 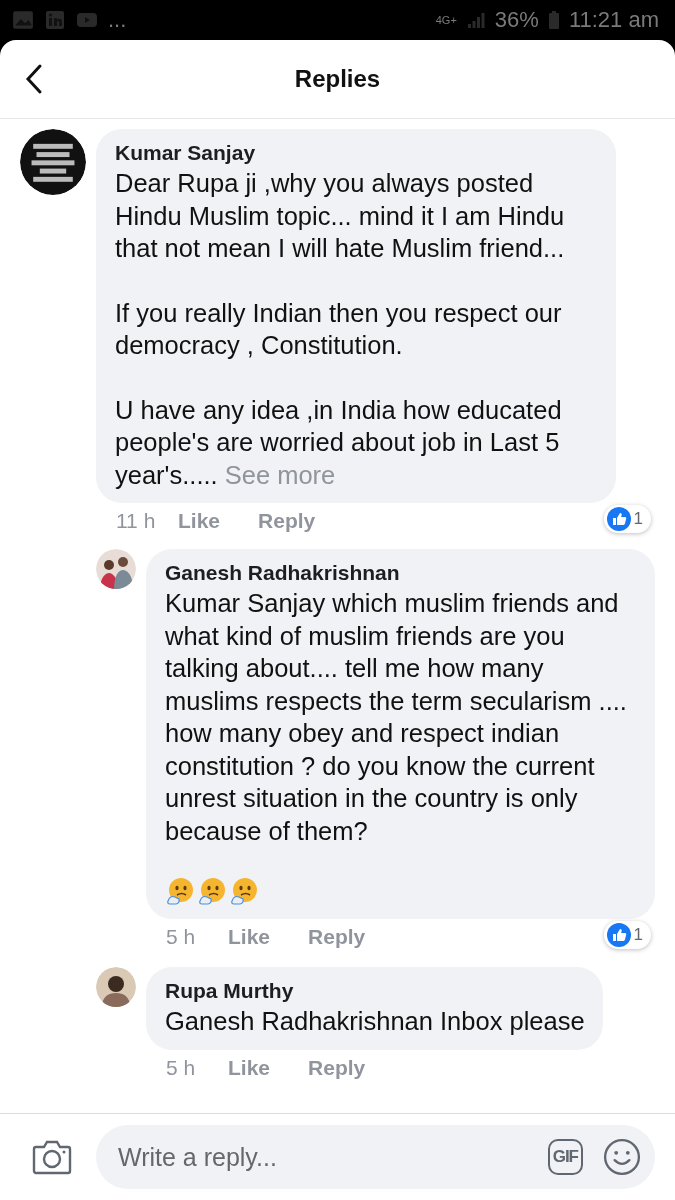 I want to click on comment-text: Kumar Sanjay which muslim friends and what kind of muslim friends are you talking about.... tell me how many muslims respects the term secularism .... how many obey and respect indian constitution ? do you know the current unrest situation in the country is only because of them?, so click(x=396, y=717).